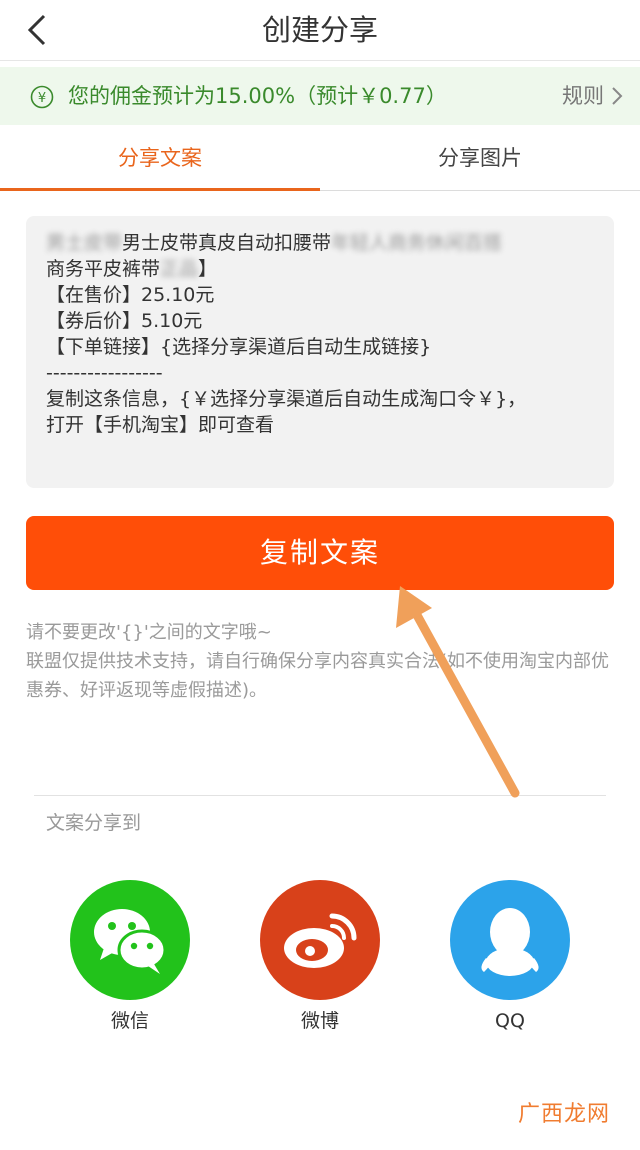  I want to click on watermark: 广西龙网, so click(563, 1114).